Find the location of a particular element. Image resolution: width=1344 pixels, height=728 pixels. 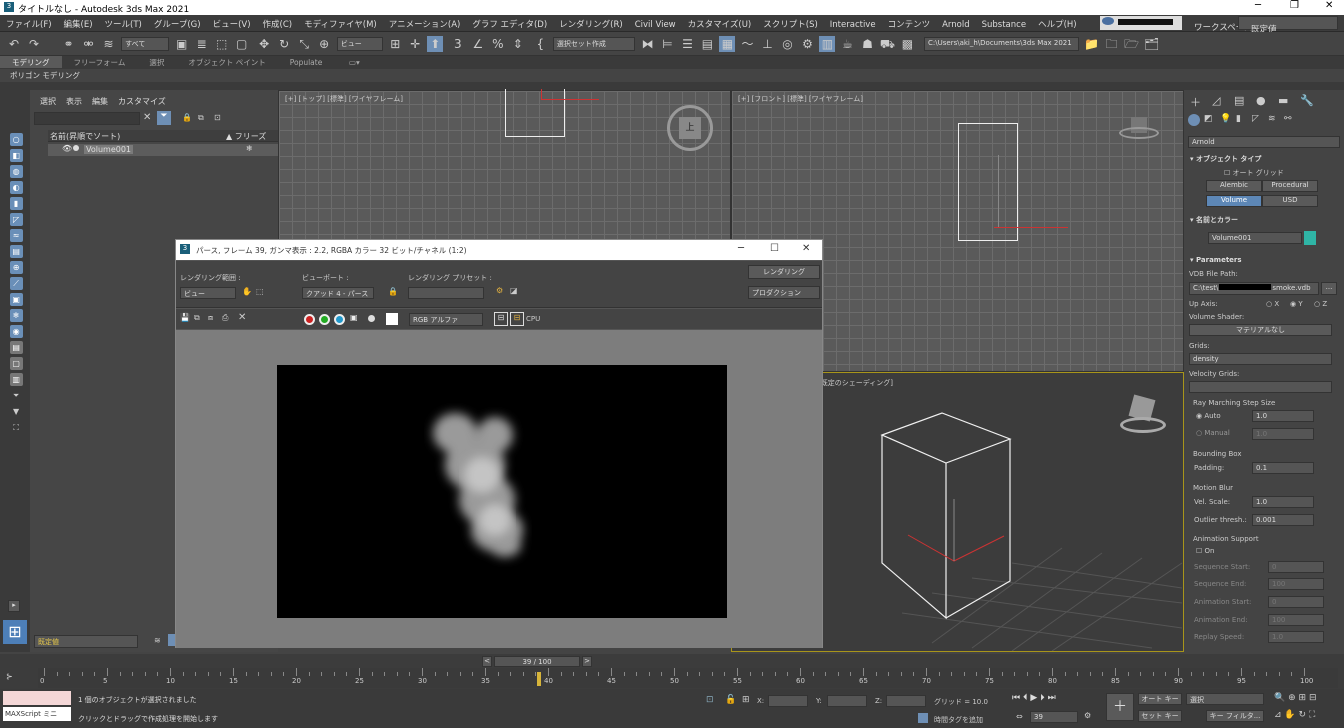

display-cameras-icon: ▮ is located at coordinates (16, 203).